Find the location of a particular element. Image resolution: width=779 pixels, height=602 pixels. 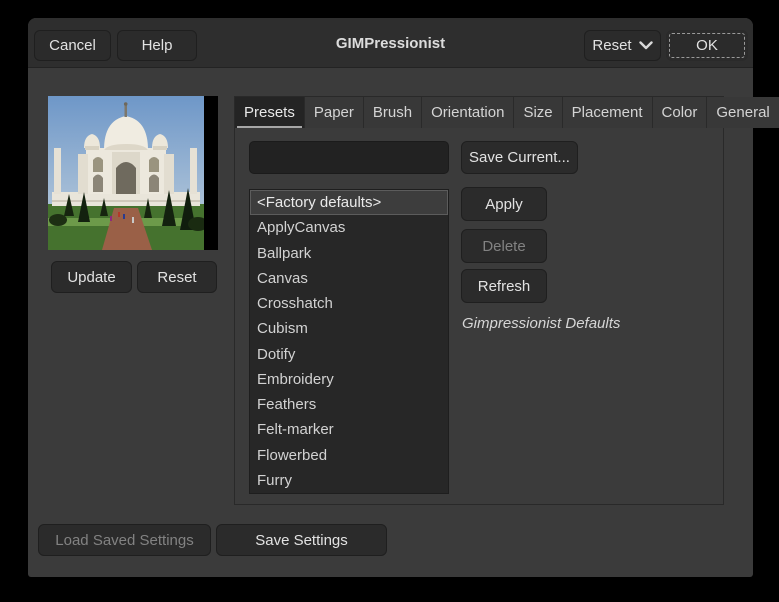

preset-list-item: Crosshatch is located at coordinates (349, 303).